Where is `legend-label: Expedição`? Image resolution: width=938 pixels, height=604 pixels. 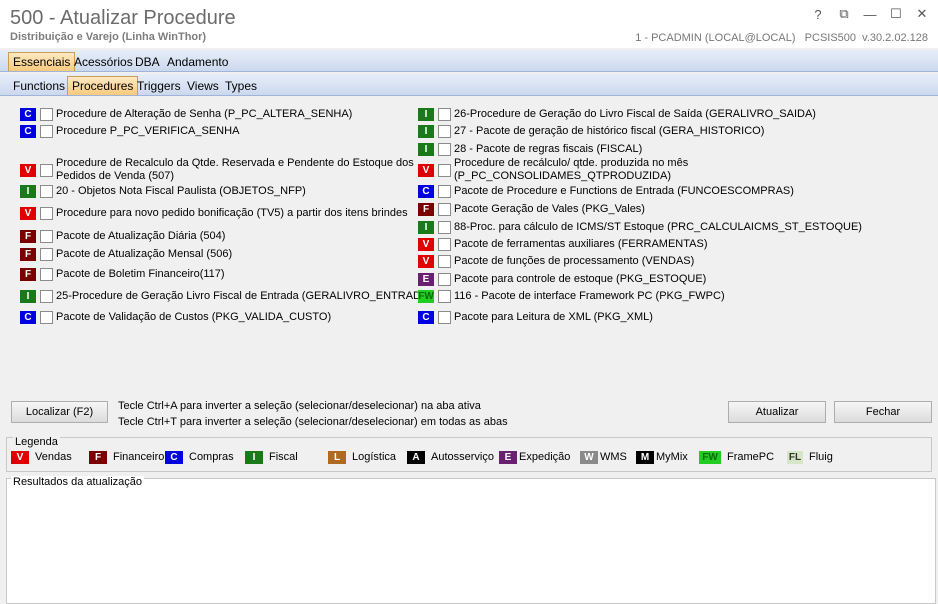 legend-label: Expedição is located at coordinates (545, 457).